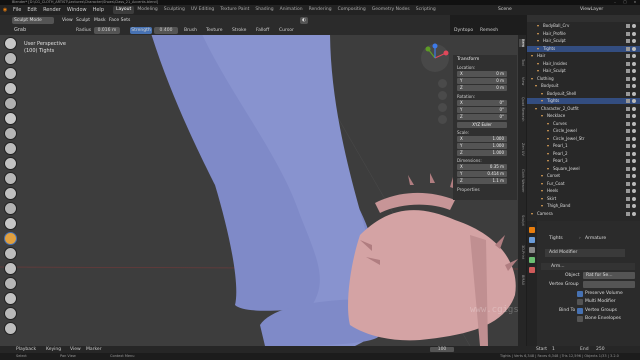 The width and height of the screenshot is (640, 360). What do you see at coordinates (442, 349) in the screenshot?
I see `current-frame-field: 100` at bounding box center [442, 349].